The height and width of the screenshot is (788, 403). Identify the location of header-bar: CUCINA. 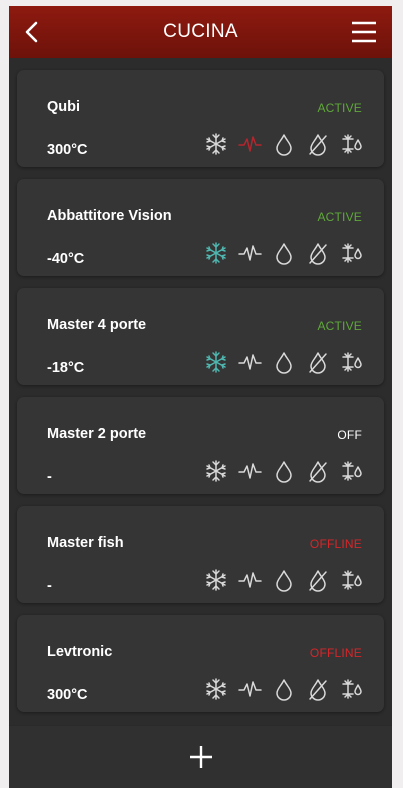
(200, 32).